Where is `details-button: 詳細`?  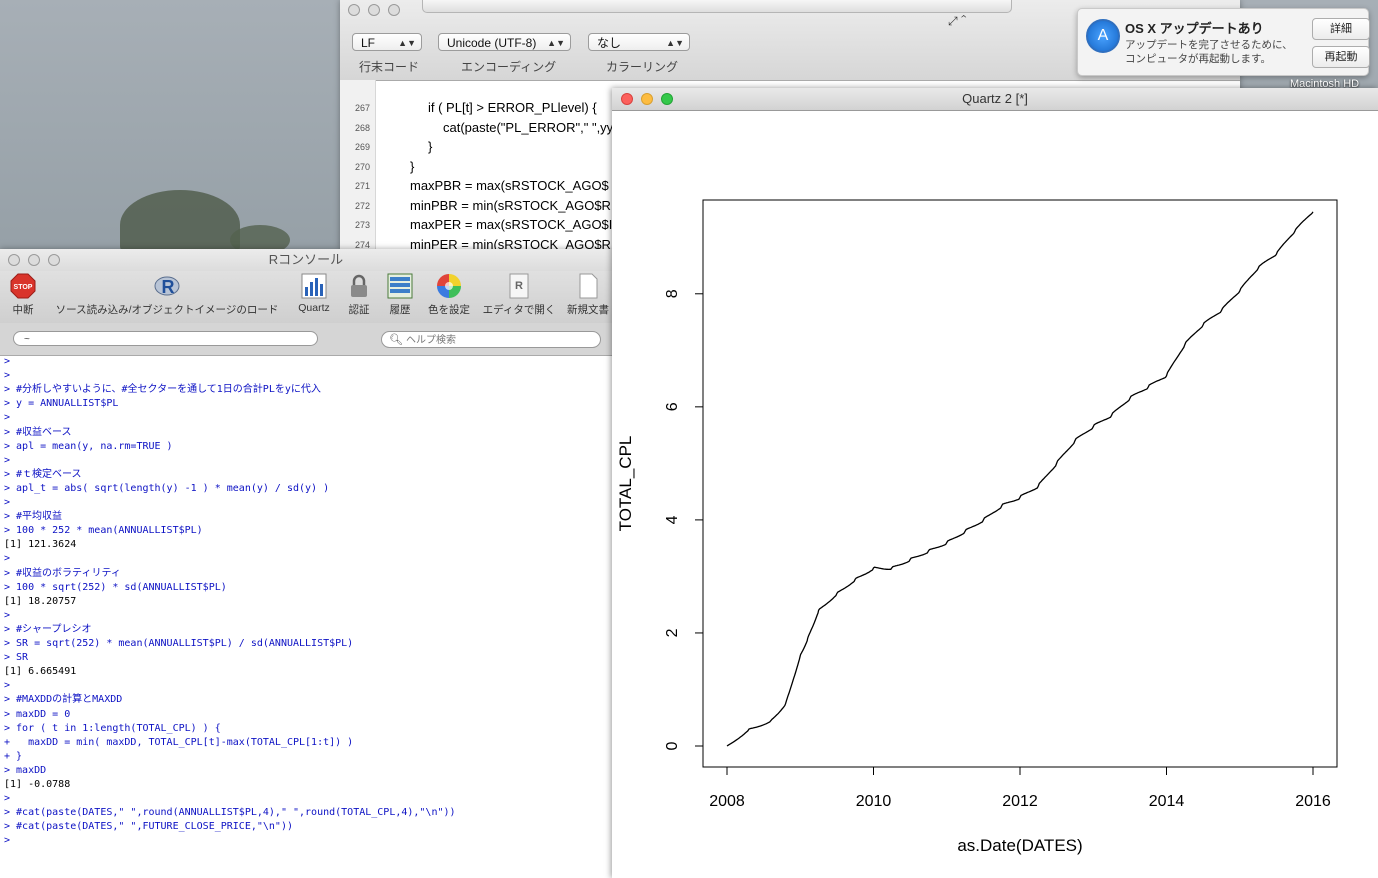
details-button: 詳細 is located at coordinates (1341, 29).